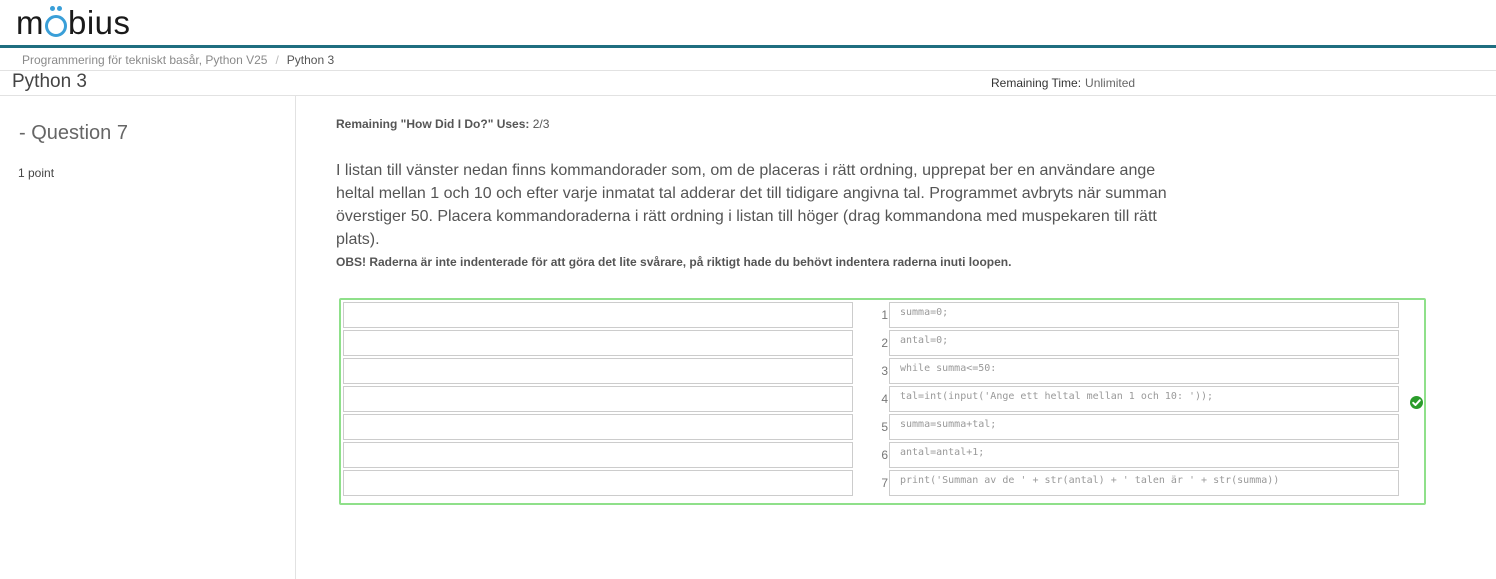 Image resolution: width=1496 pixels, height=579 pixels. I want to click on remaining-time: Remaining Time: Unlimited, so click(1063, 83).